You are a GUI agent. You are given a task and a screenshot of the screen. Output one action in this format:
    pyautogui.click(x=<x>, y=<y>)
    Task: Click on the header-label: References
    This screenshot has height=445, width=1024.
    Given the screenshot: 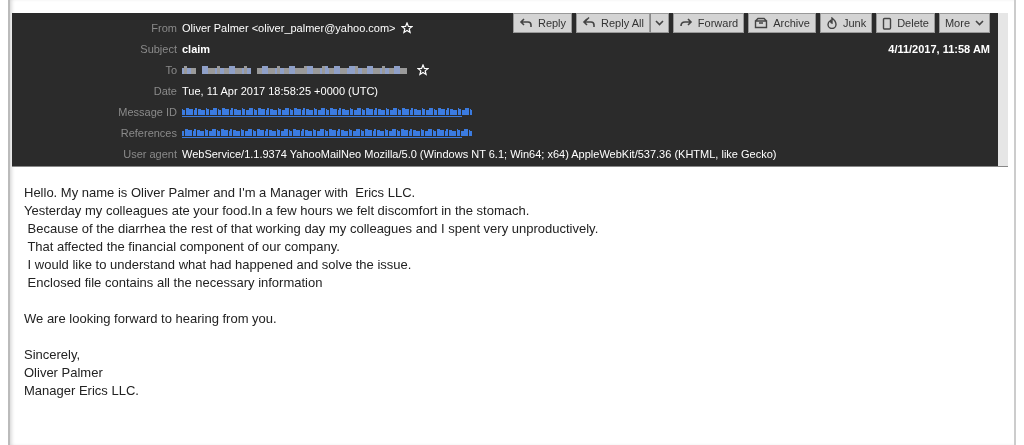 What is the action you would take?
    pyautogui.click(x=148, y=132)
    